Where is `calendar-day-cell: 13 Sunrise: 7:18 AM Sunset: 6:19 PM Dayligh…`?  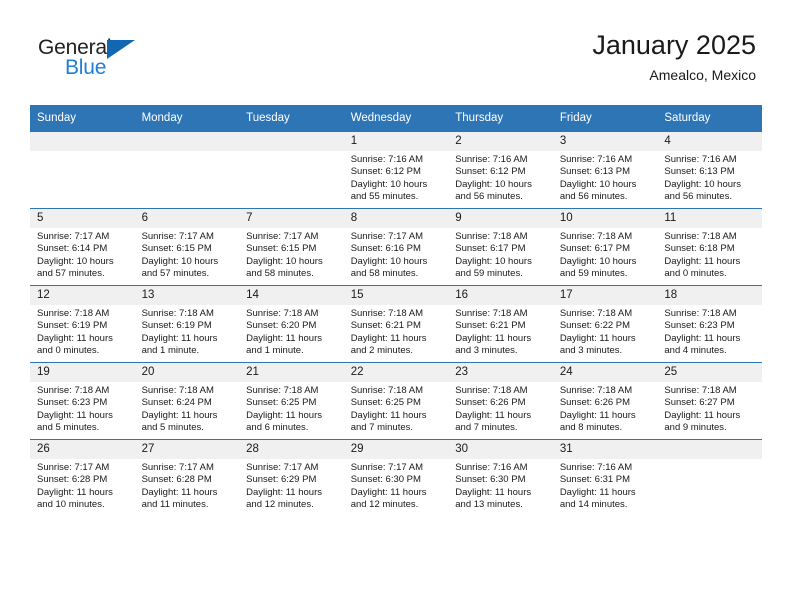
calendar-day-cell: 13 Sunrise: 7:18 AM Sunset: 6:19 PM Dayligh… is located at coordinates (187, 324).